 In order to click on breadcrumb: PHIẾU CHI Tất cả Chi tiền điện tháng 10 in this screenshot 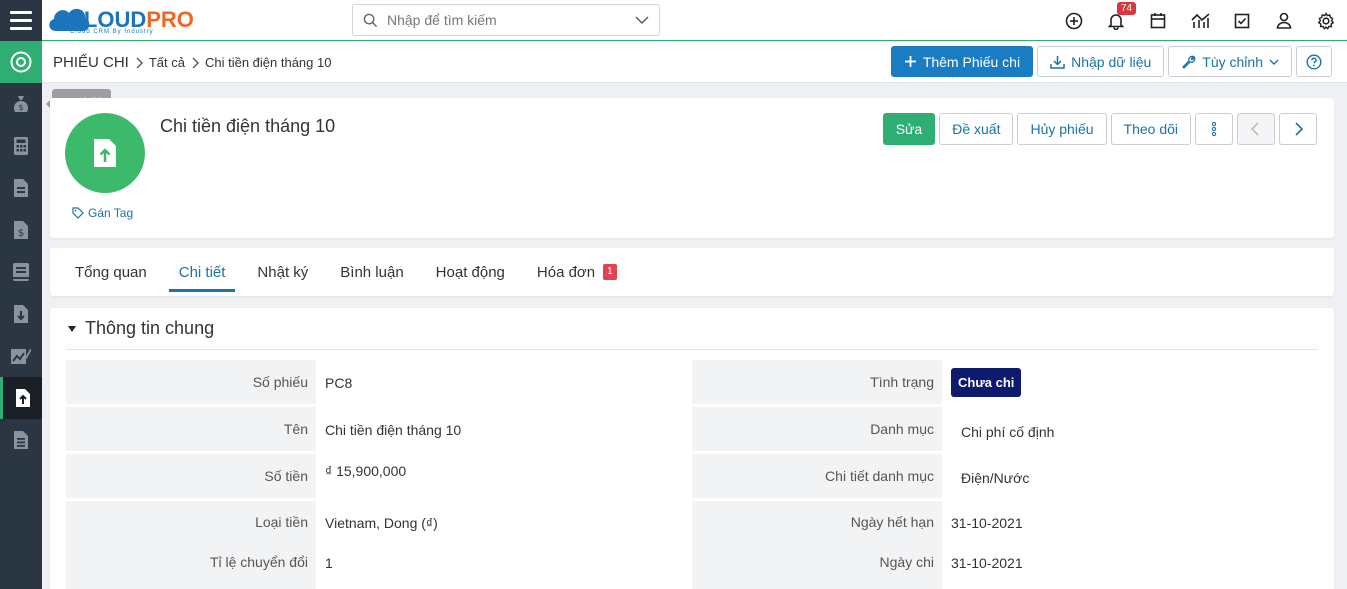, I will do `click(192, 62)`.